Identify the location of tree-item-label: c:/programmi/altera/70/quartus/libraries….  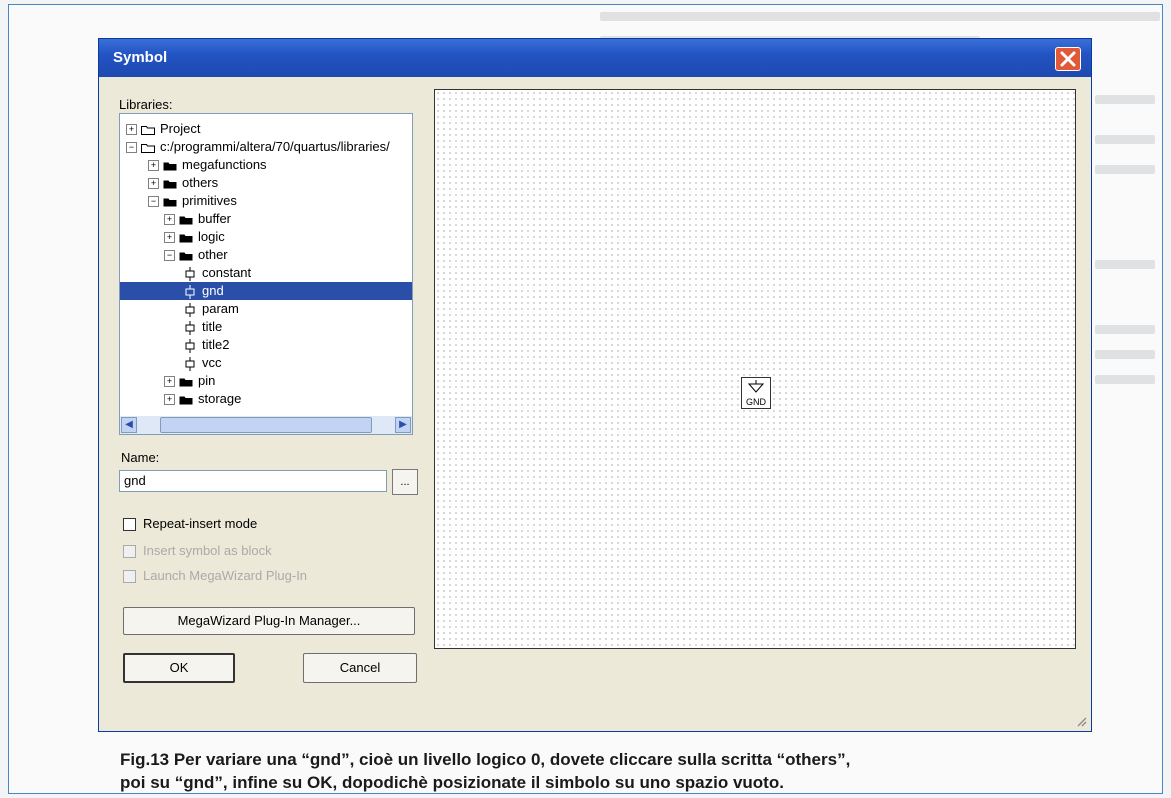
(275, 146).